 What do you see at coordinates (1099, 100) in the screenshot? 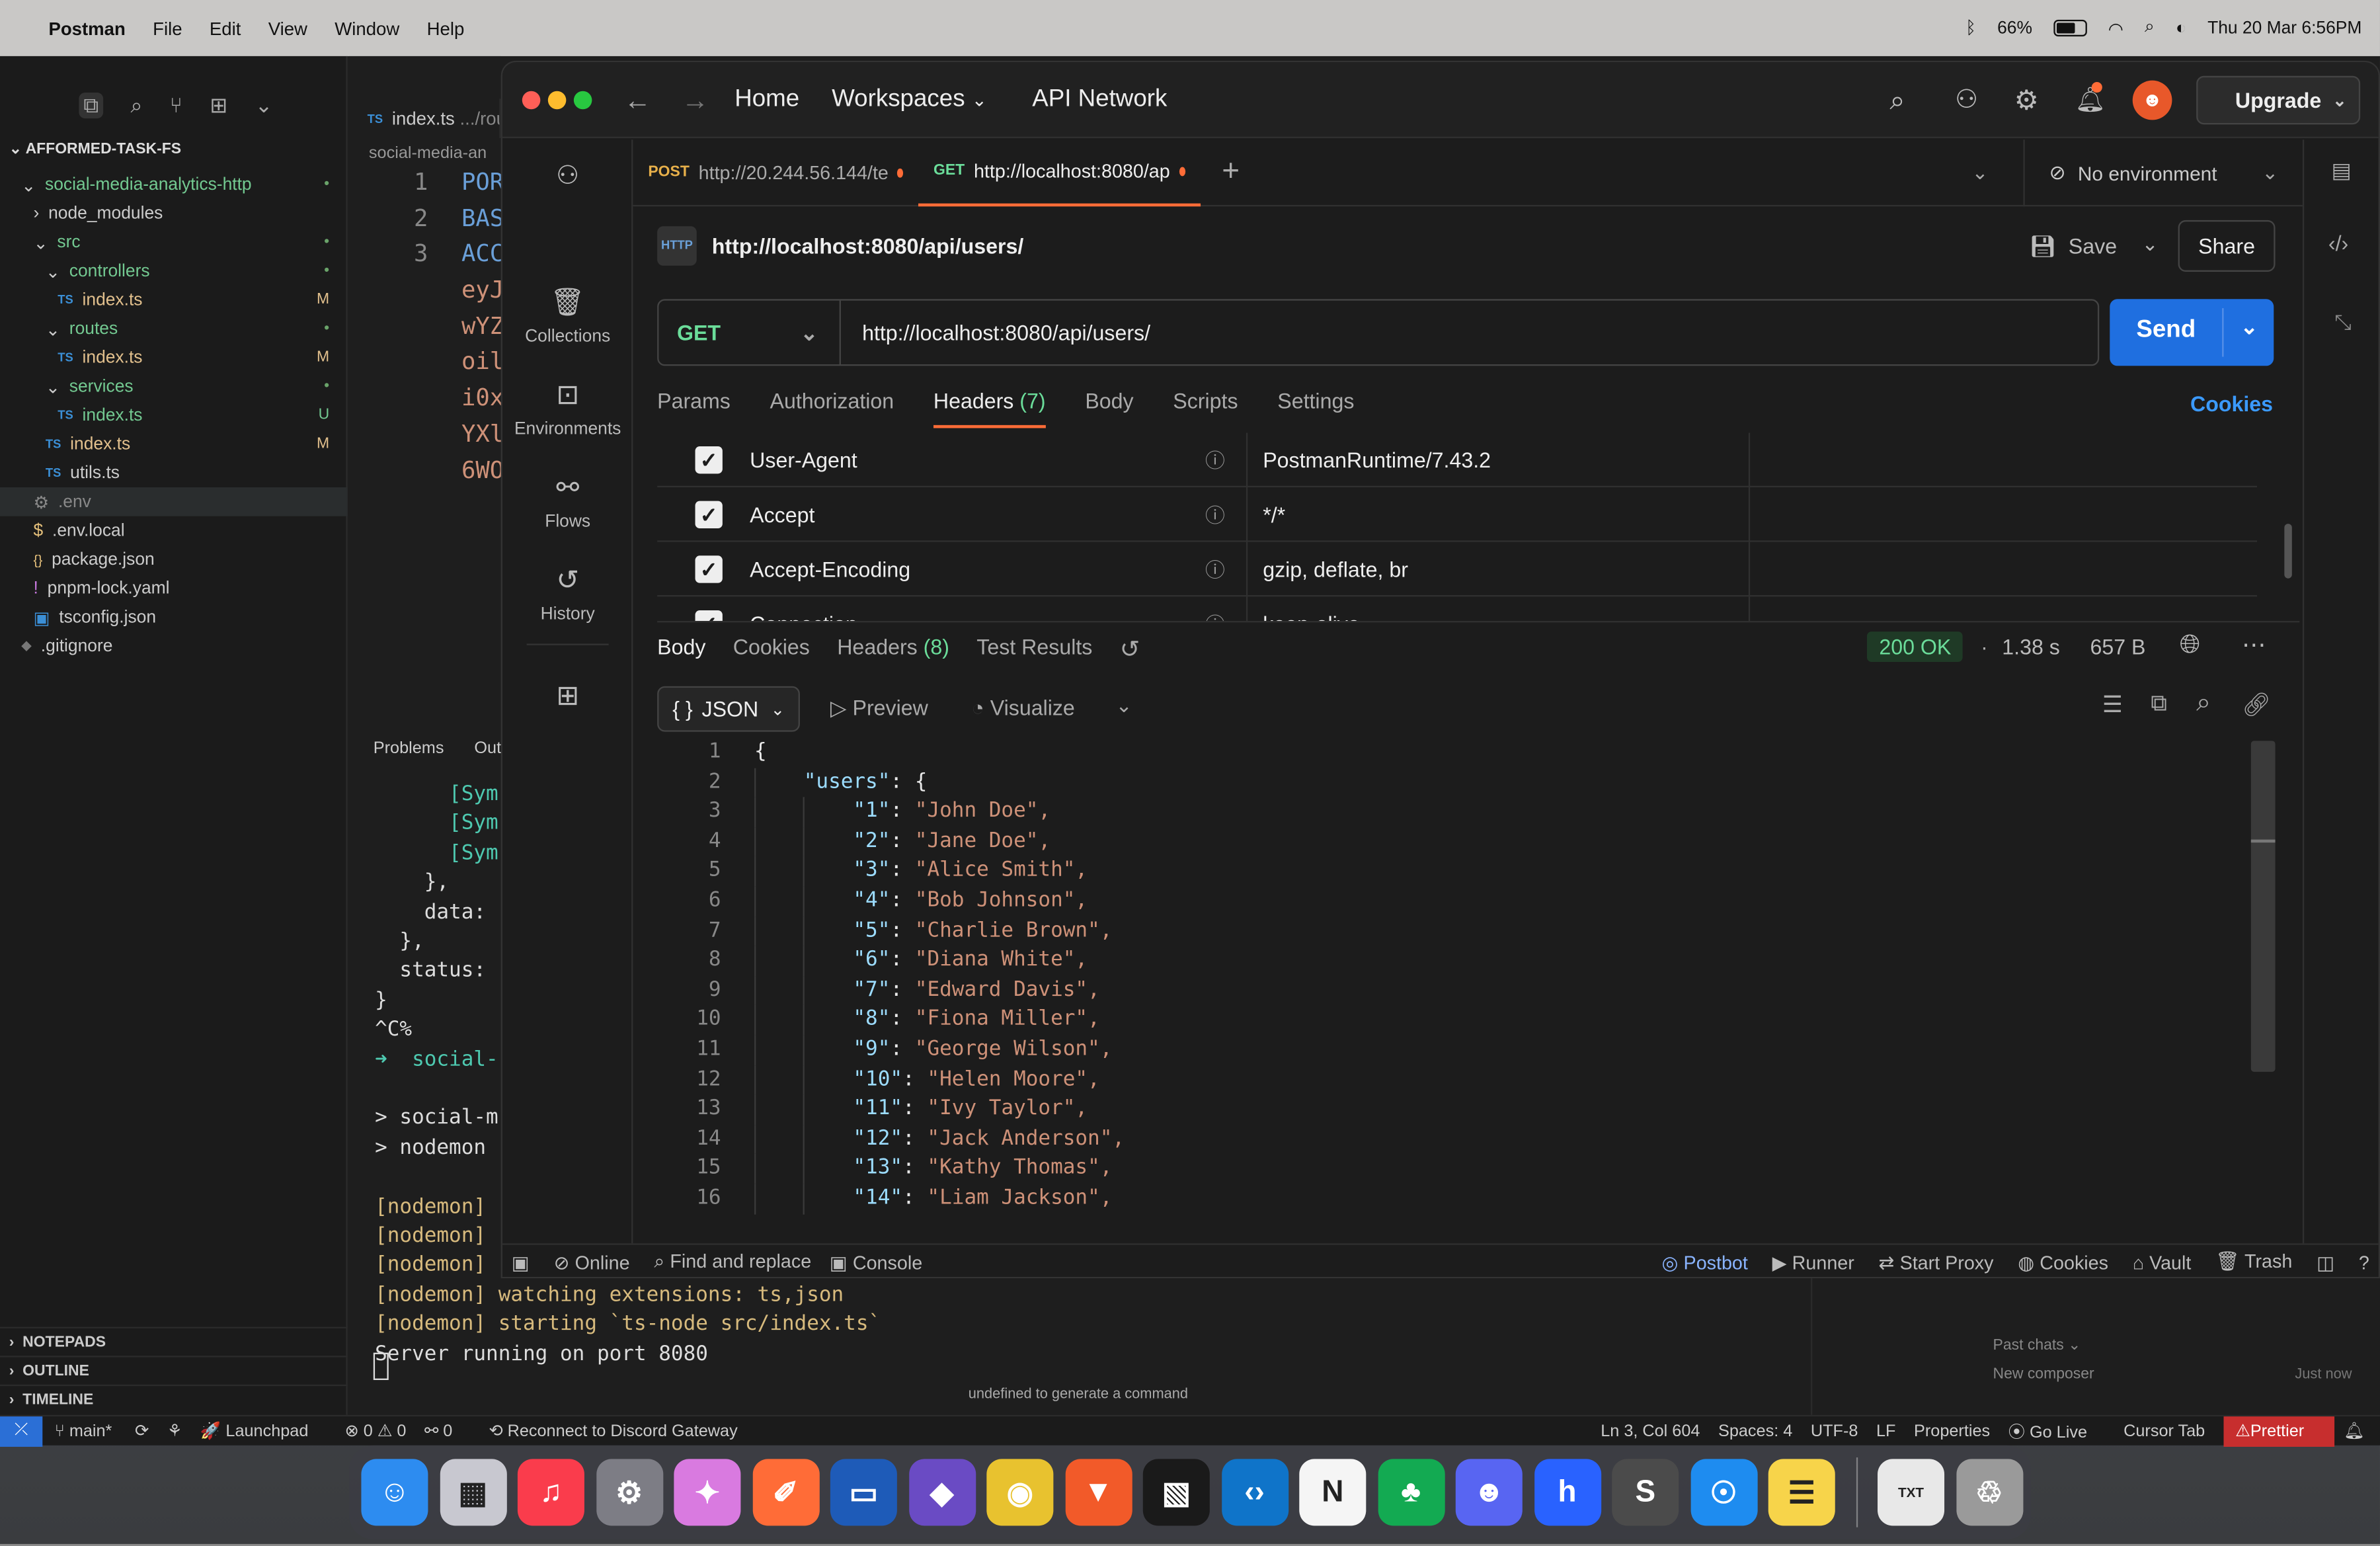
I see `nav-api-network: API Network` at bounding box center [1099, 100].